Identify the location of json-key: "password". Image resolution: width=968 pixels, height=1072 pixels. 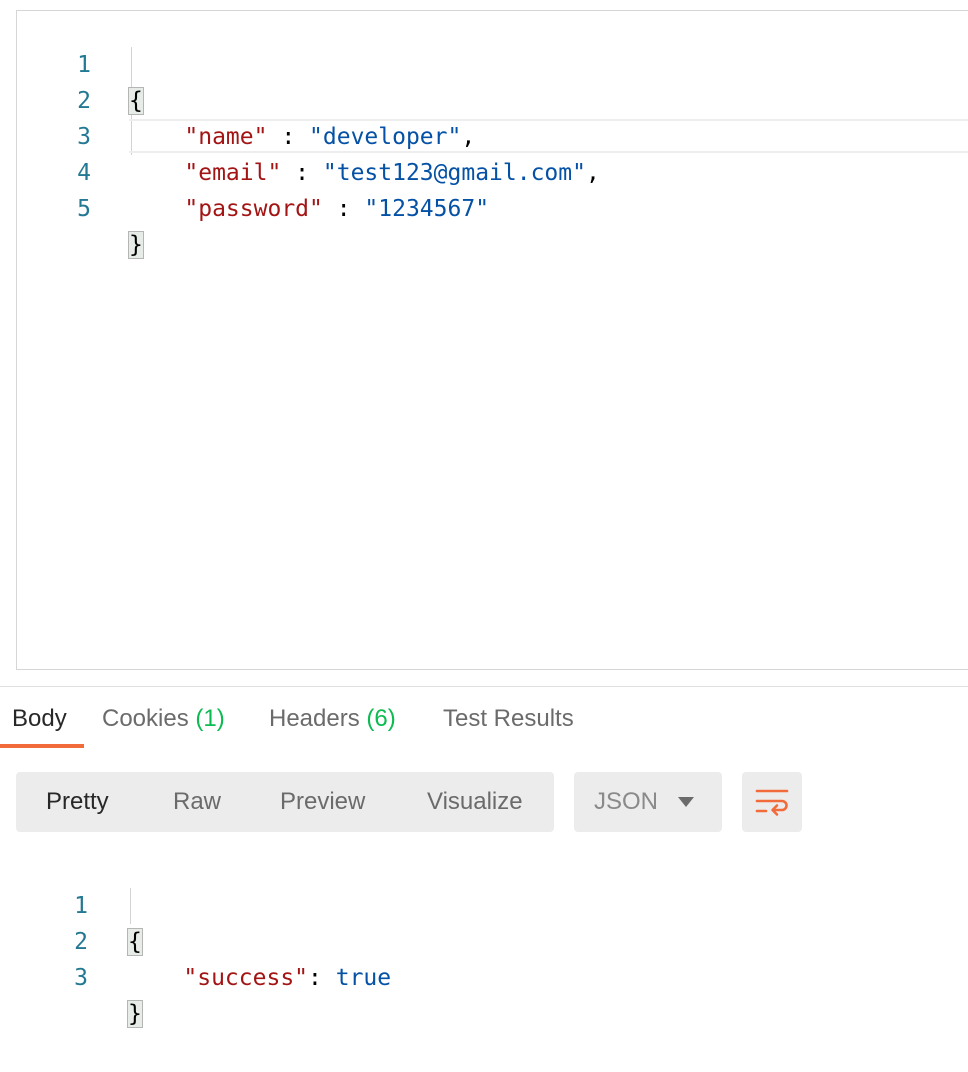
(253, 209).